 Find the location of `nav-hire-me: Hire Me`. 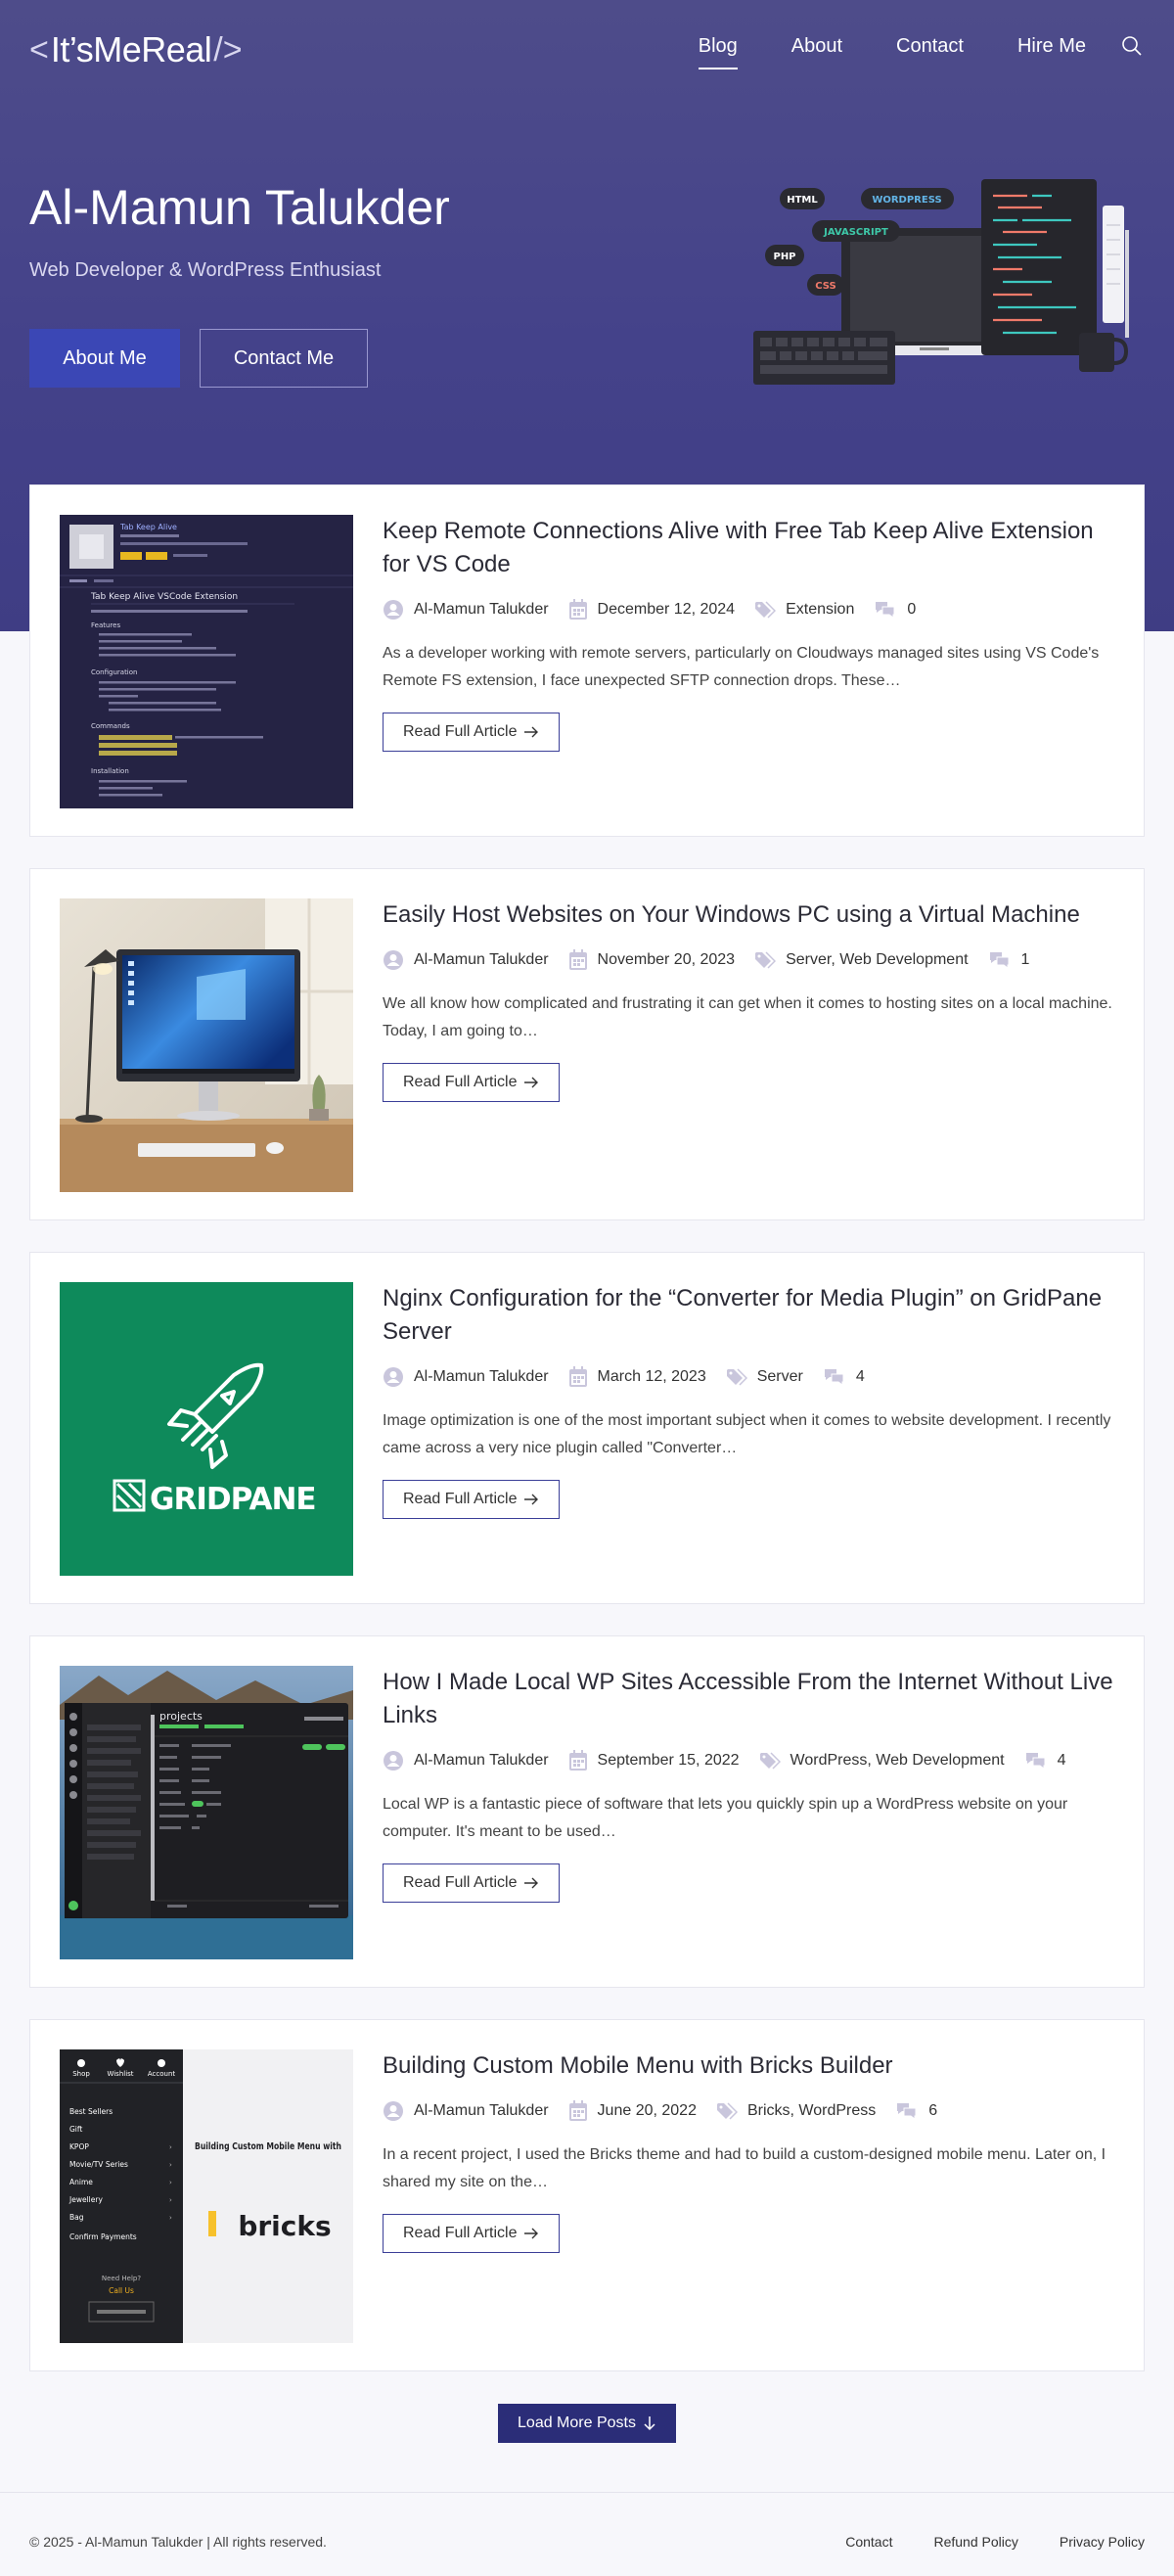

nav-hire-me: Hire Me is located at coordinates (1051, 50).